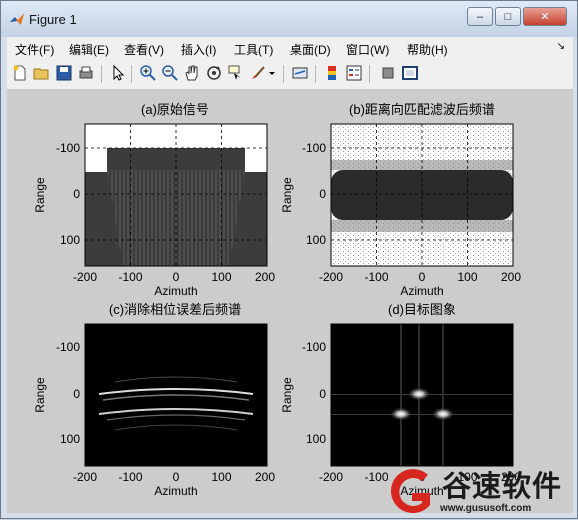  What do you see at coordinates (310, 49) in the screenshot?
I see `menu-desktop: 桌面(D)` at bounding box center [310, 49].